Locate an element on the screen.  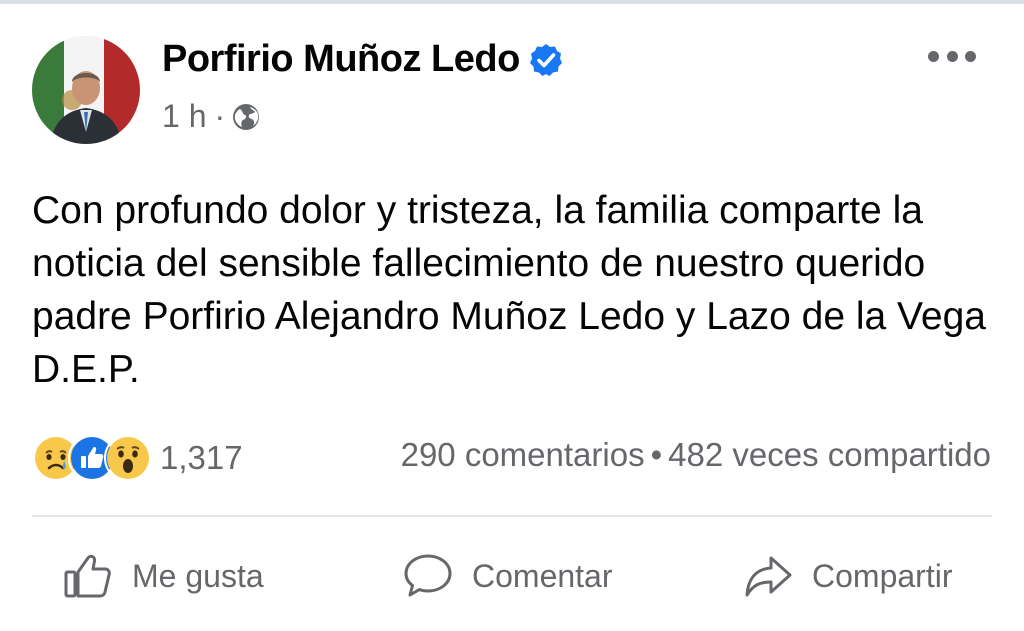
share-label: Compartir is located at coordinates (882, 575).